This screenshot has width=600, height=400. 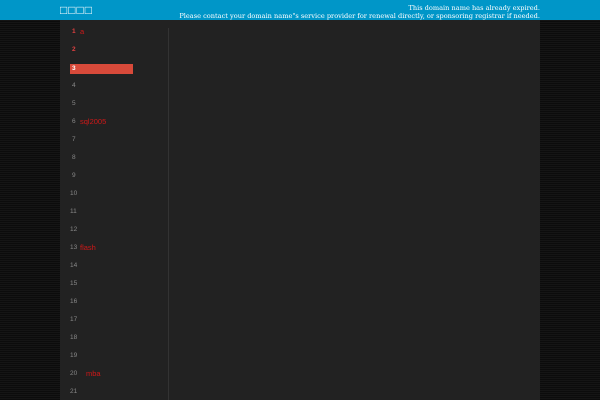 I want to click on item-link: sql2005, so click(x=93, y=122).